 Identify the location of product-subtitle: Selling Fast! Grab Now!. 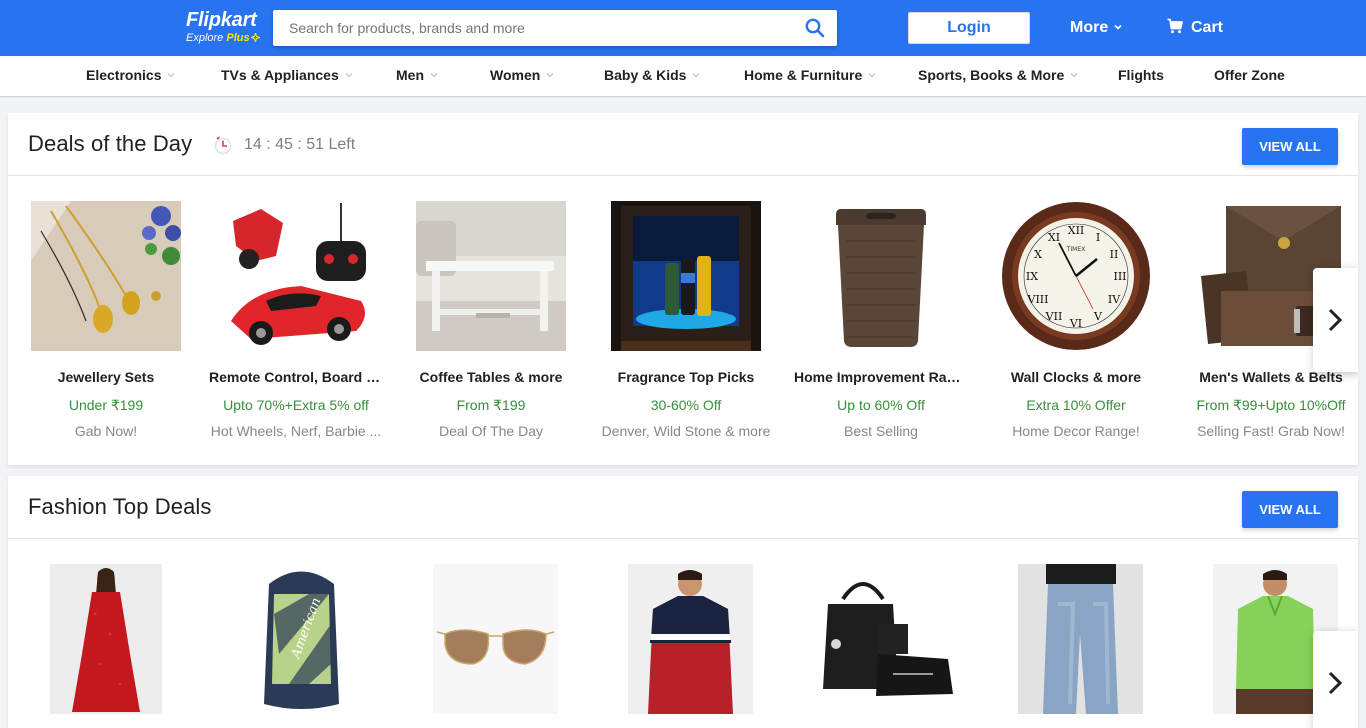
(1271, 431).